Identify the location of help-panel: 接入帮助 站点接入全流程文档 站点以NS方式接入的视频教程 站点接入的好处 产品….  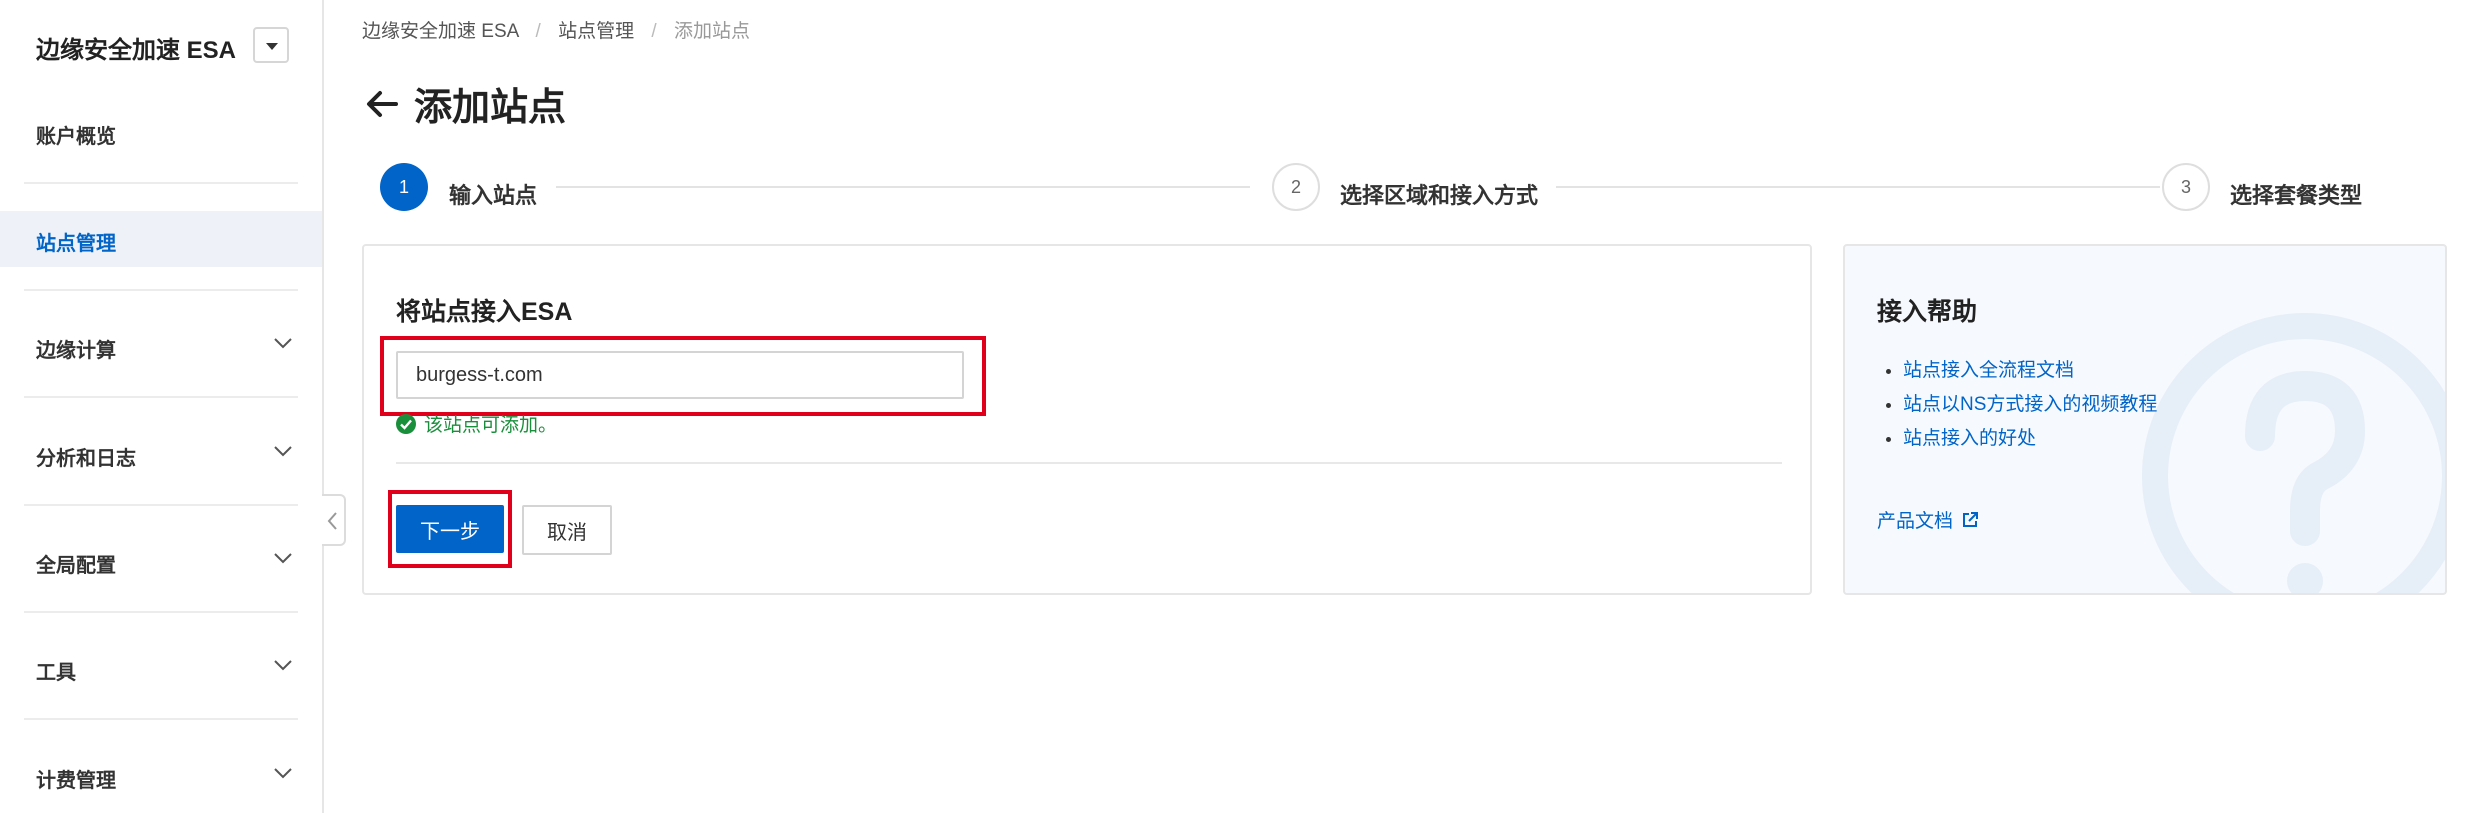
(2145, 419).